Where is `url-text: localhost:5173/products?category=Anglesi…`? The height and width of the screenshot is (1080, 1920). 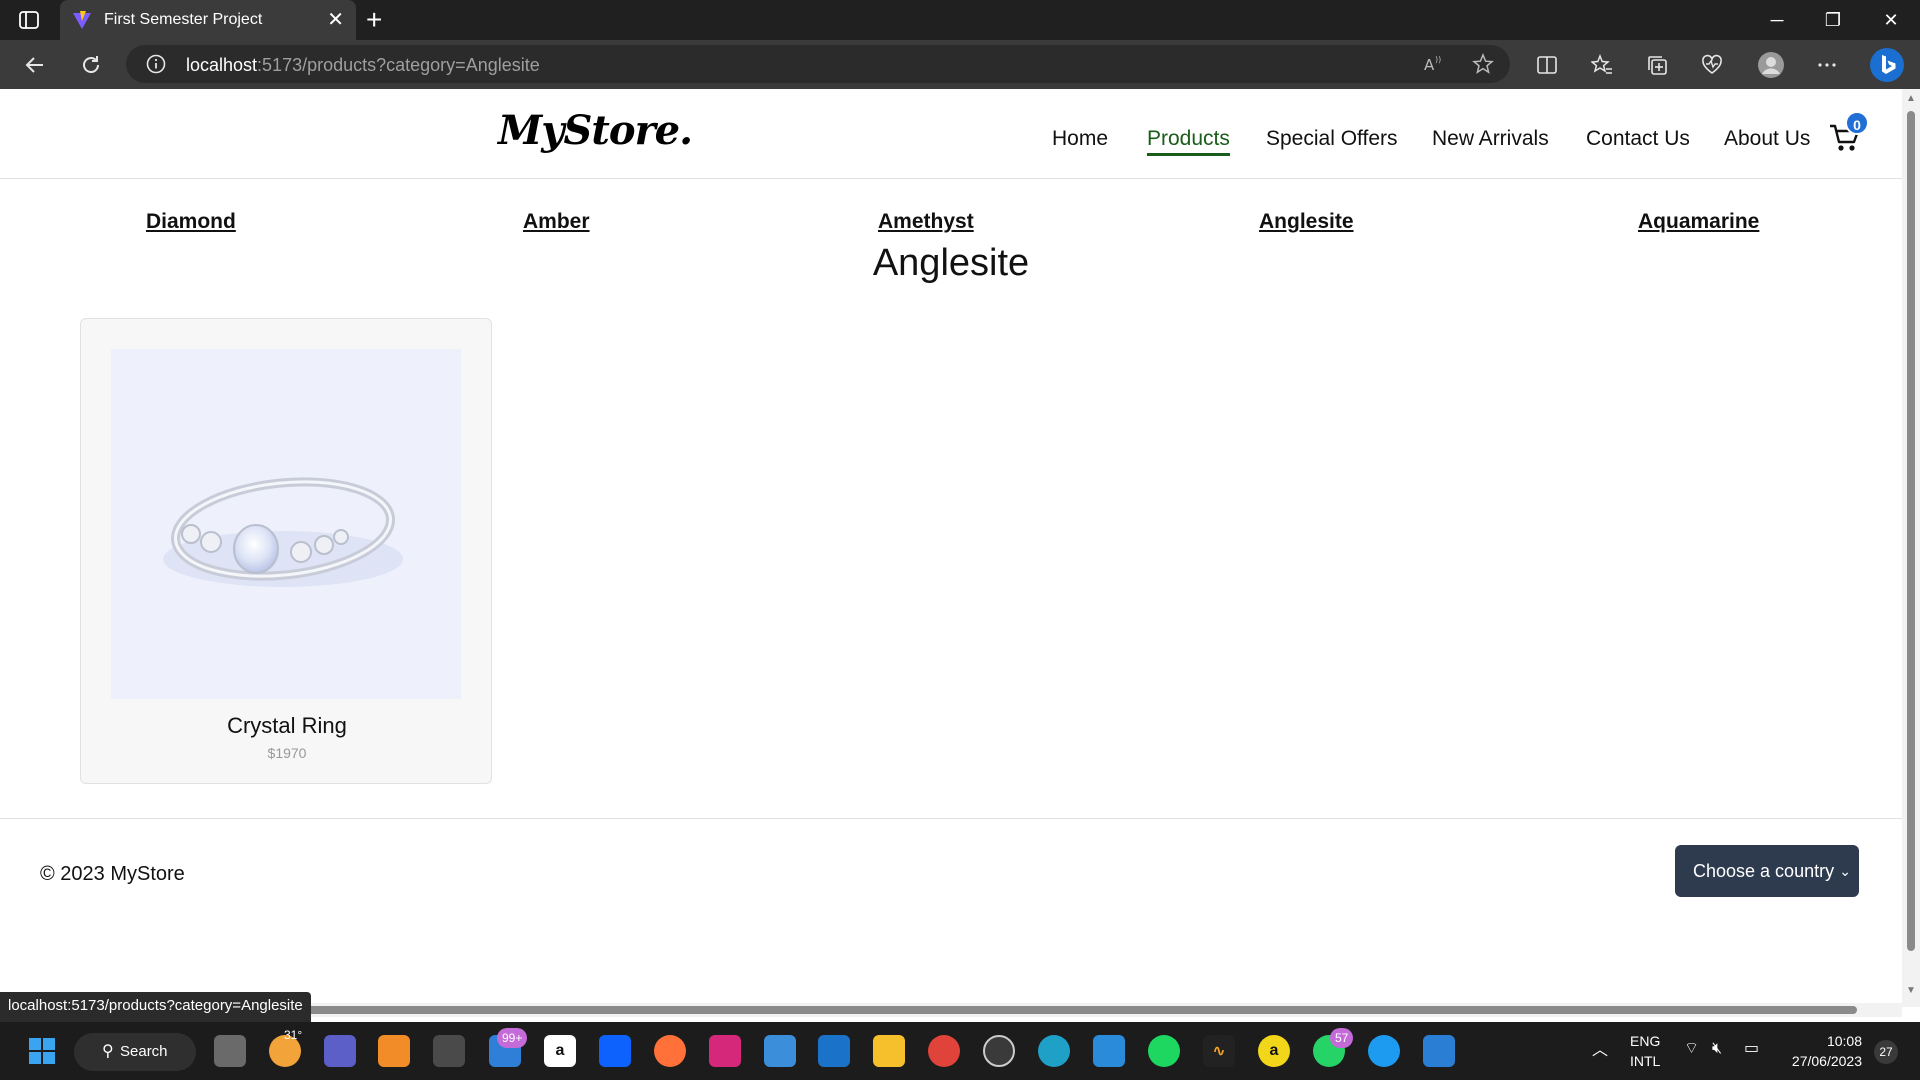
url-text: localhost:5173/products?category=Anglesi… is located at coordinates (363, 65).